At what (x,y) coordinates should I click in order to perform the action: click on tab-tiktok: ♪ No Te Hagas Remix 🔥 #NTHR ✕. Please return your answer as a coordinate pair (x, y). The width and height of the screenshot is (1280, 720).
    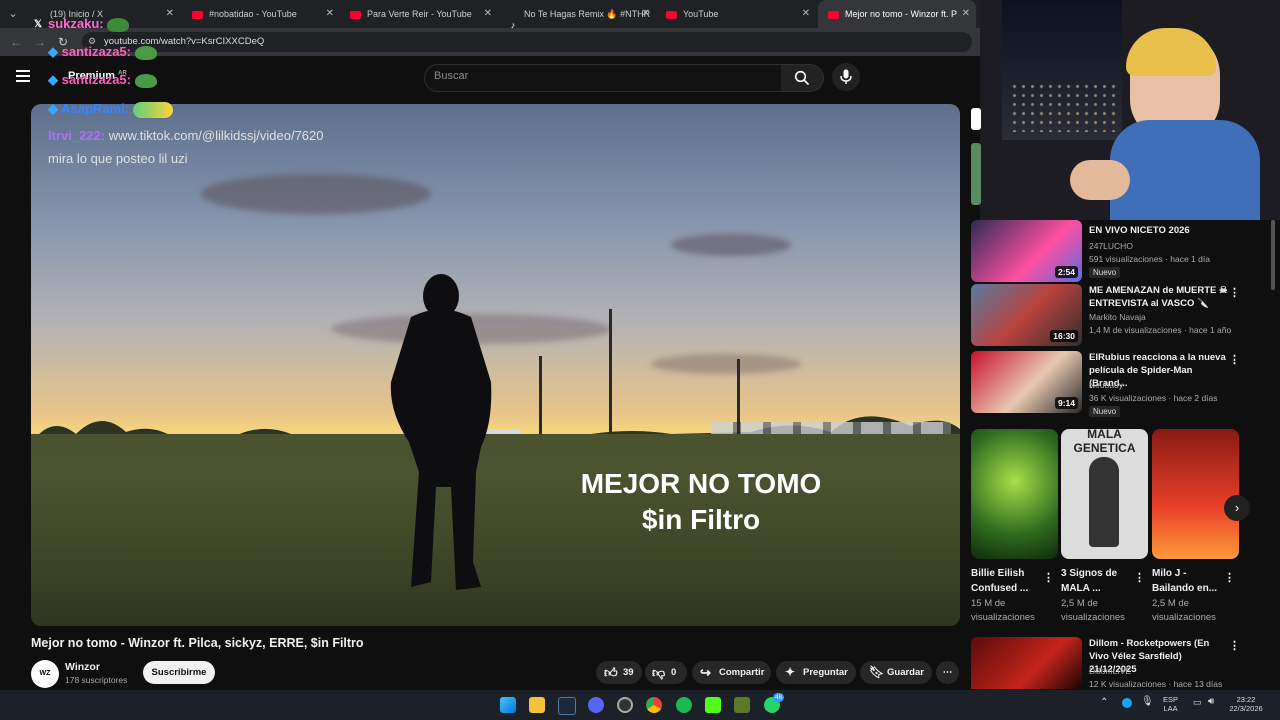
    Looking at the image, I should click on (577, 14).